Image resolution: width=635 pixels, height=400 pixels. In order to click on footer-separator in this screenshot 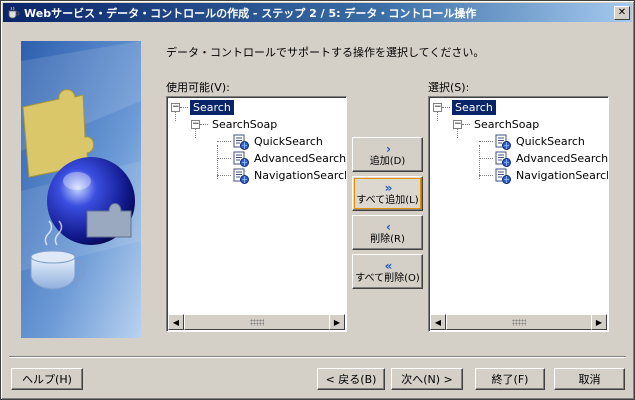, I will do `click(317, 357)`.